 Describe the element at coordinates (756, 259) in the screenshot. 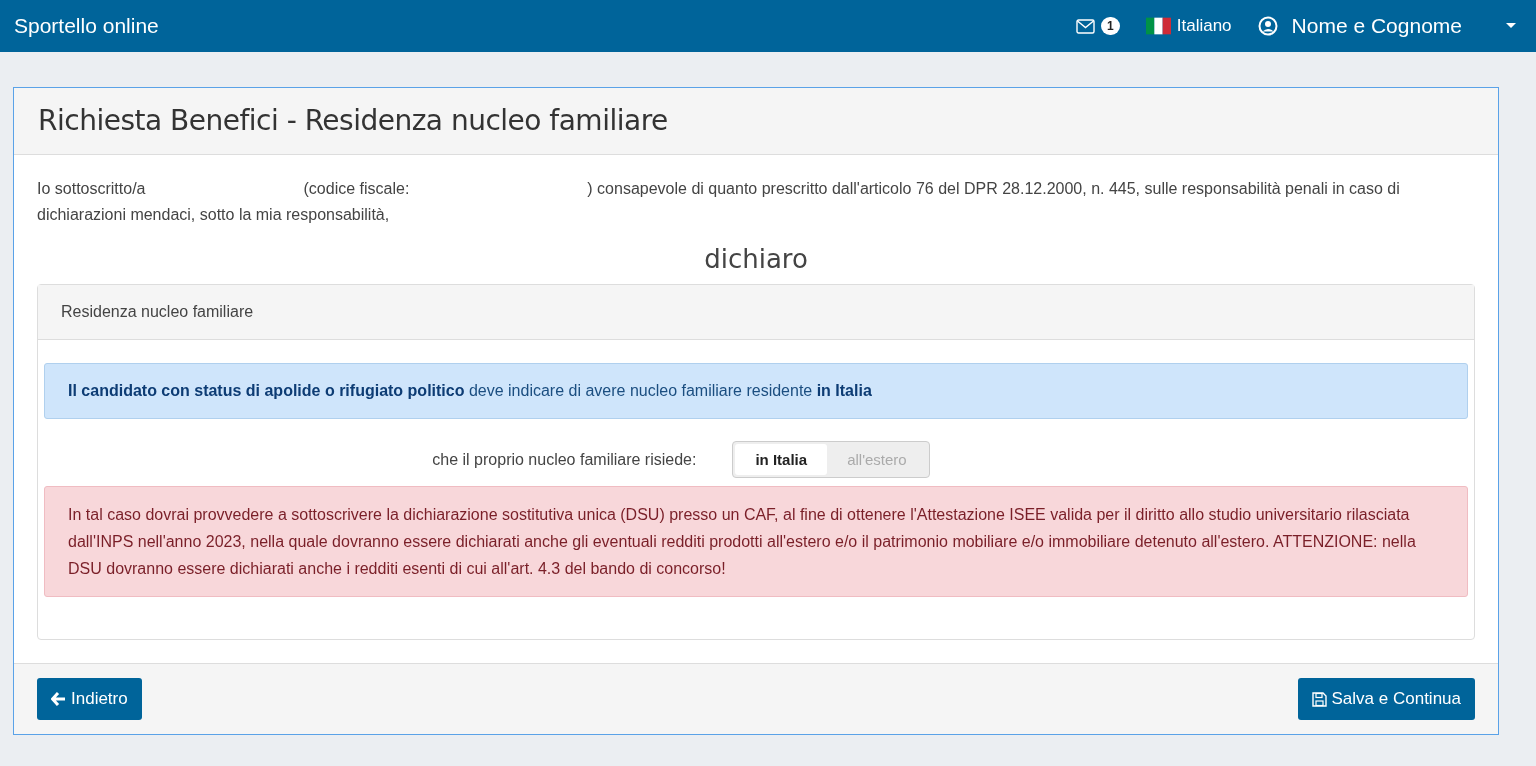

I see `declaration-heading: dichiaro` at that location.